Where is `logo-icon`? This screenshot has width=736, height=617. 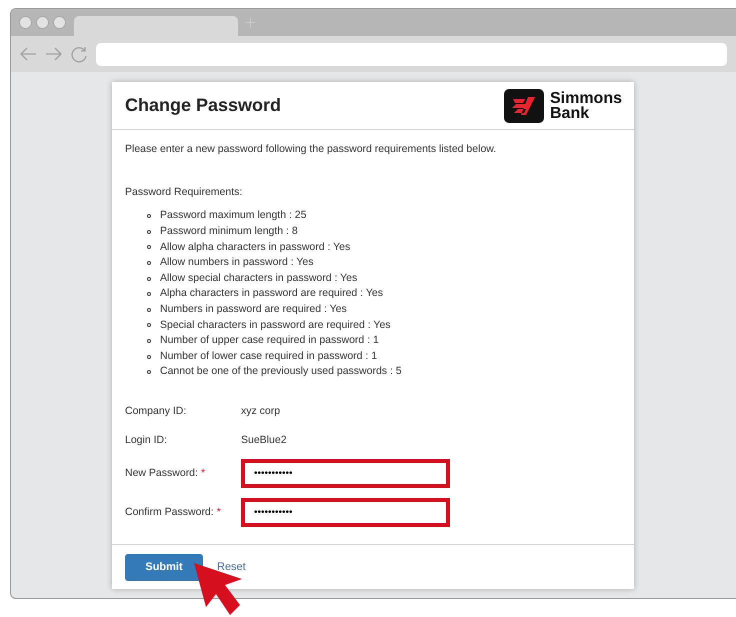 logo-icon is located at coordinates (524, 105).